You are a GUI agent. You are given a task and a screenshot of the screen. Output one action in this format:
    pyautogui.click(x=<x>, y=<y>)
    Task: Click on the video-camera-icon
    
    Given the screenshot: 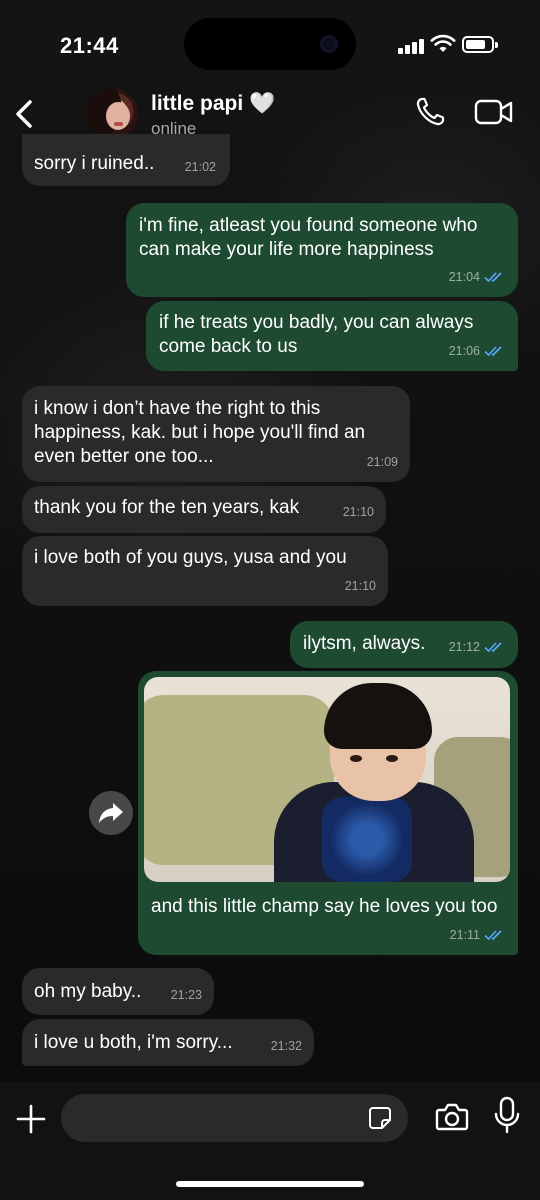 What is the action you would take?
    pyautogui.click(x=494, y=112)
    